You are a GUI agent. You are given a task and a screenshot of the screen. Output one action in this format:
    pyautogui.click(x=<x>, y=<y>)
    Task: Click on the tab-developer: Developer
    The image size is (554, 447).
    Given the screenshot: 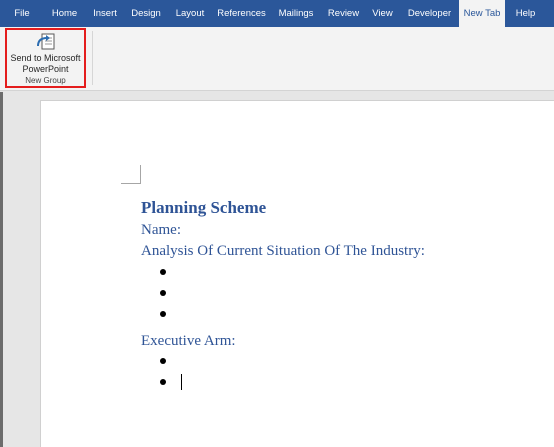 What is the action you would take?
    pyautogui.click(x=429, y=13)
    